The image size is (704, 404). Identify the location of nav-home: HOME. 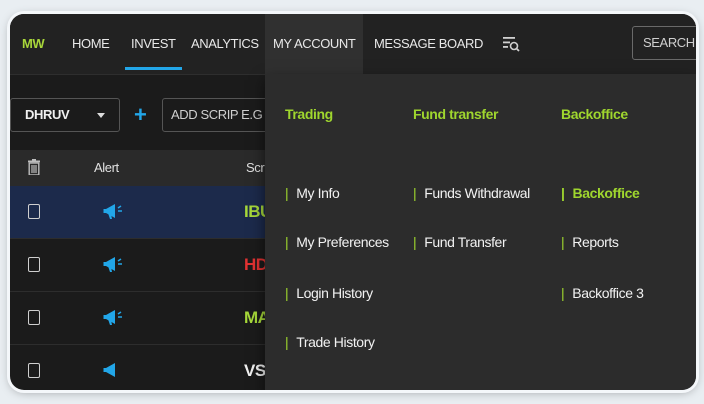
(91, 44).